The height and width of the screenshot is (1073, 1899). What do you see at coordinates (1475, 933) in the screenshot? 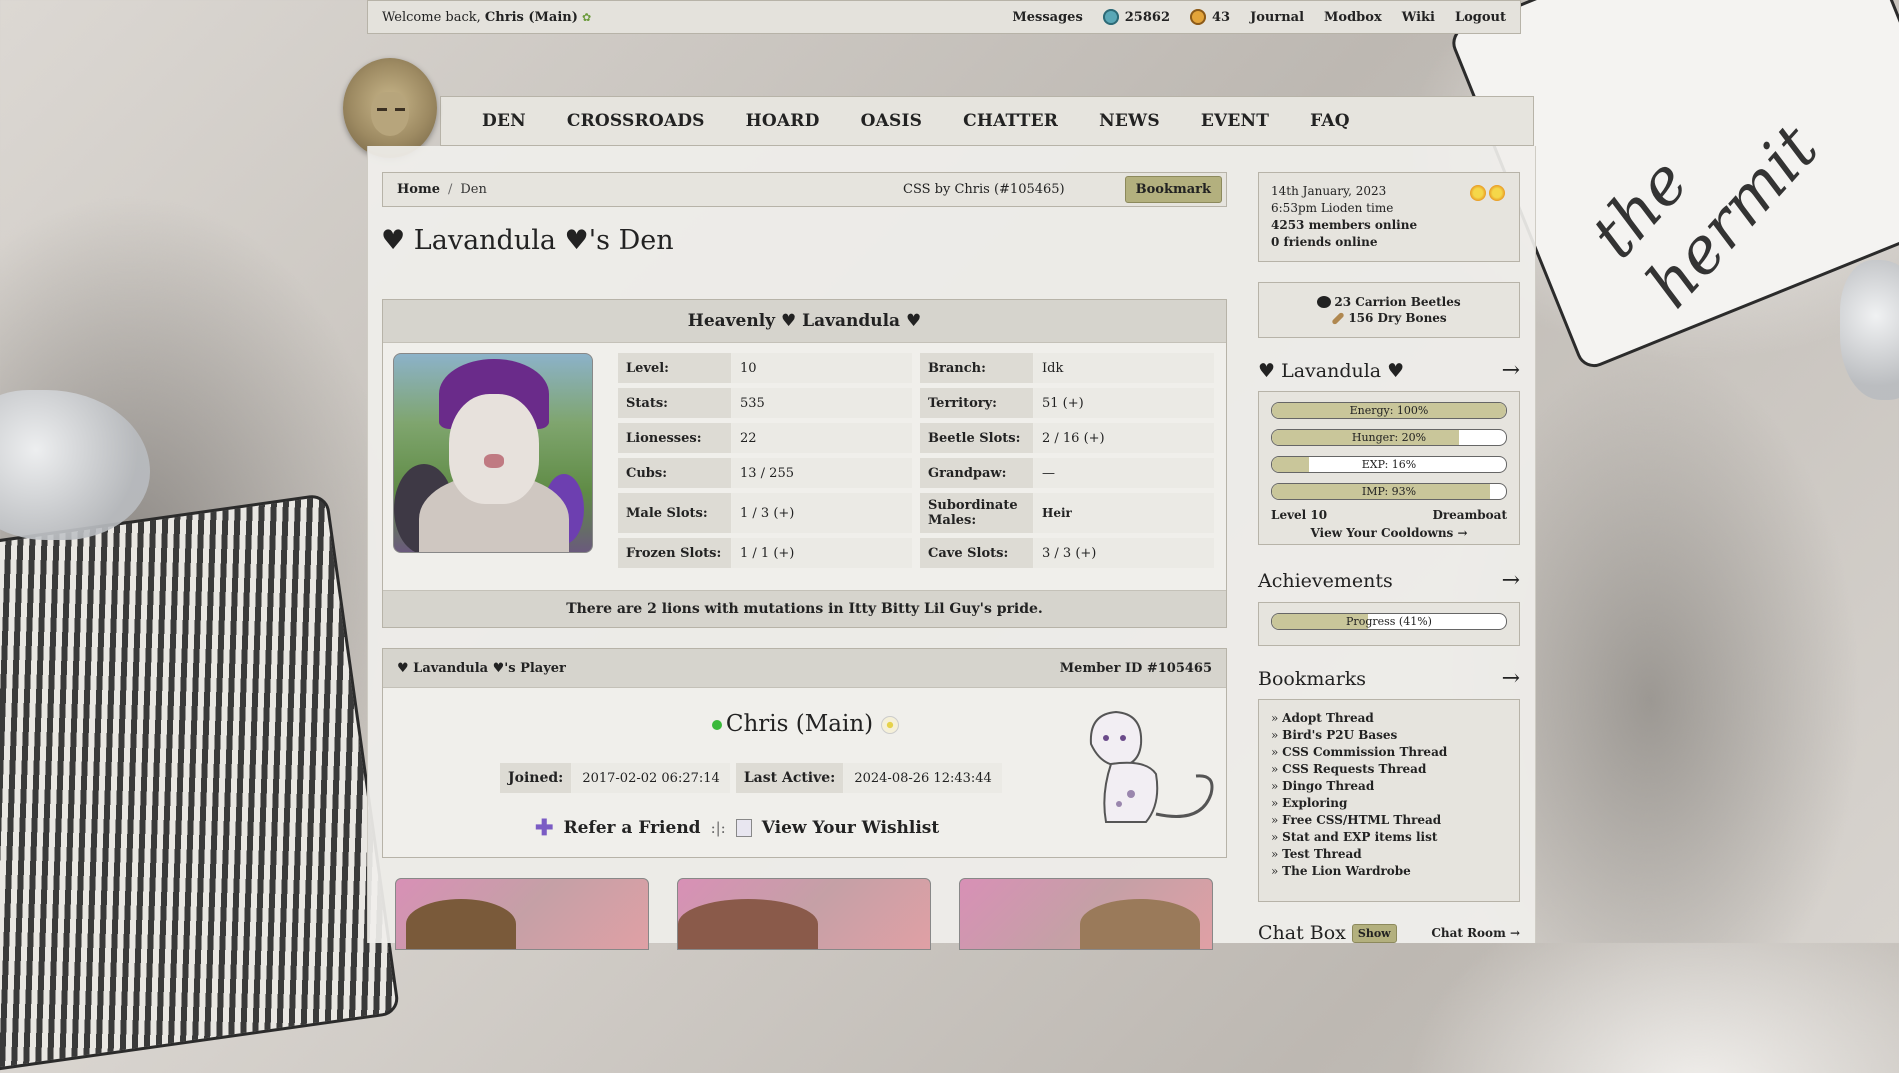
I see `chat-room-link: Chat Room →` at bounding box center [1475, 933].